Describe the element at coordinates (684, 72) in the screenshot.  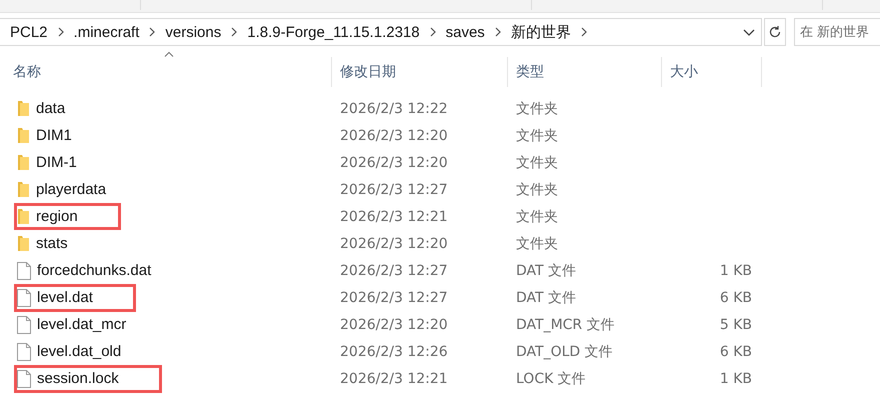
I see `column-header: 大小` at that location.